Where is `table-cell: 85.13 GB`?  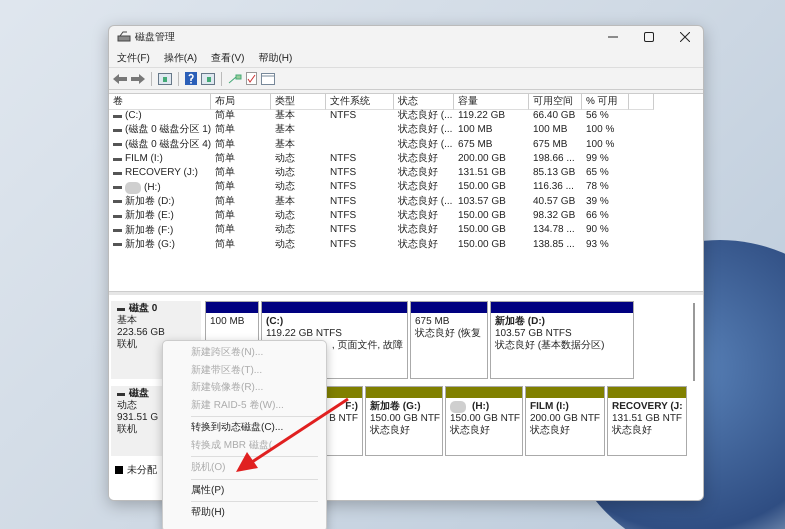 table-cell: 85.13 GB is located at coordinates (554, 172).